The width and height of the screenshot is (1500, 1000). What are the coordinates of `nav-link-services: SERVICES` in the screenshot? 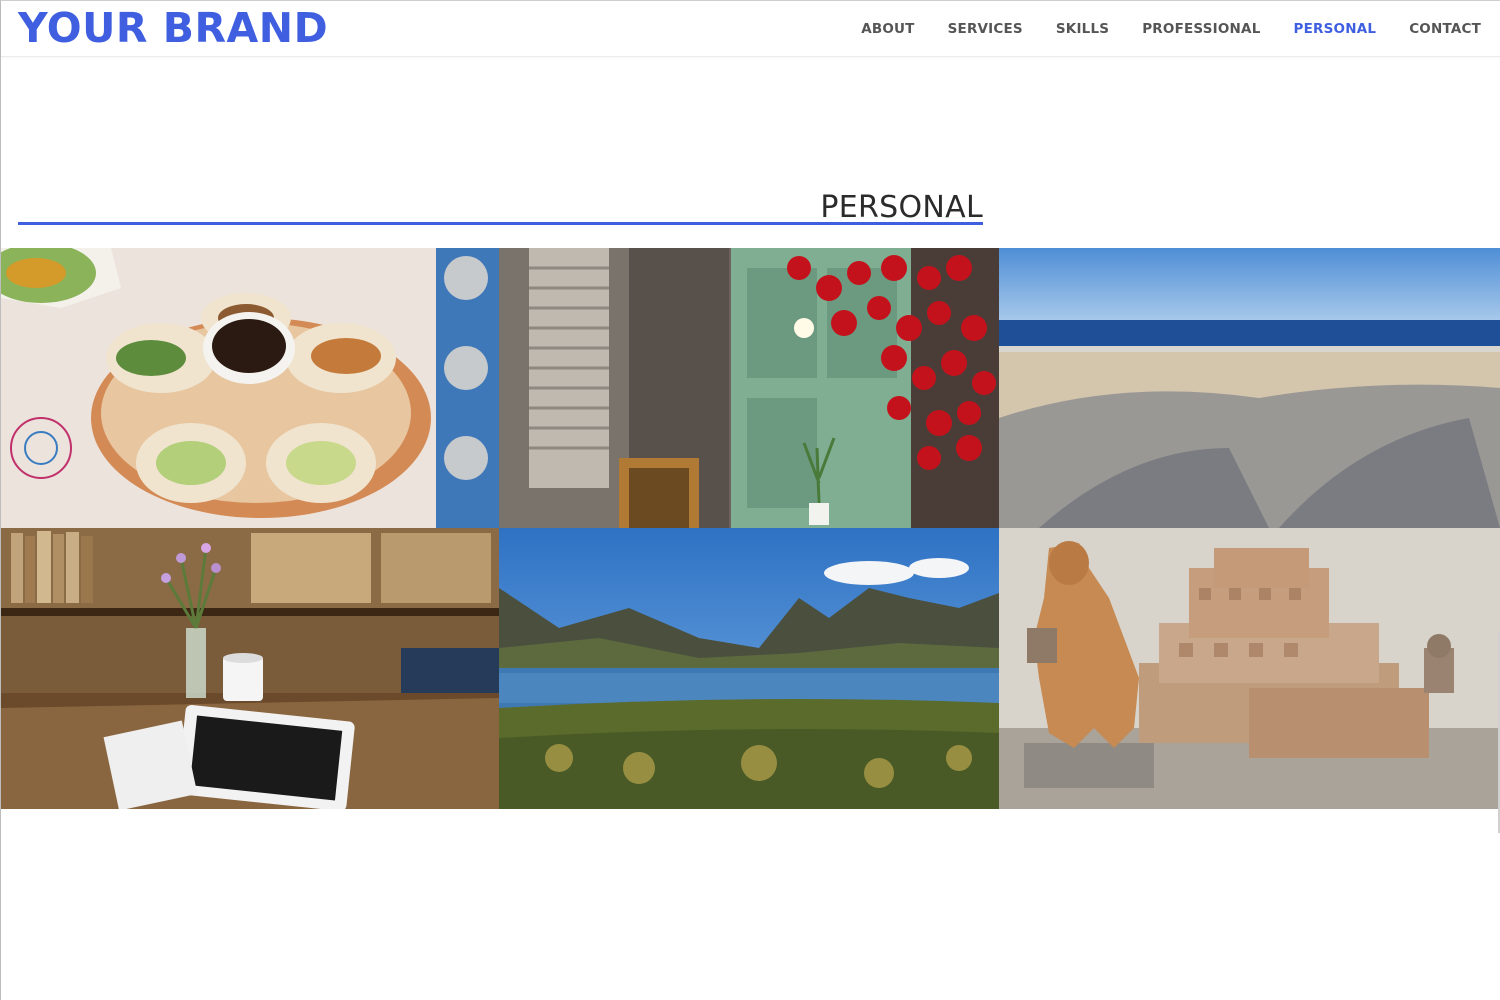 It's located at (985, 29).